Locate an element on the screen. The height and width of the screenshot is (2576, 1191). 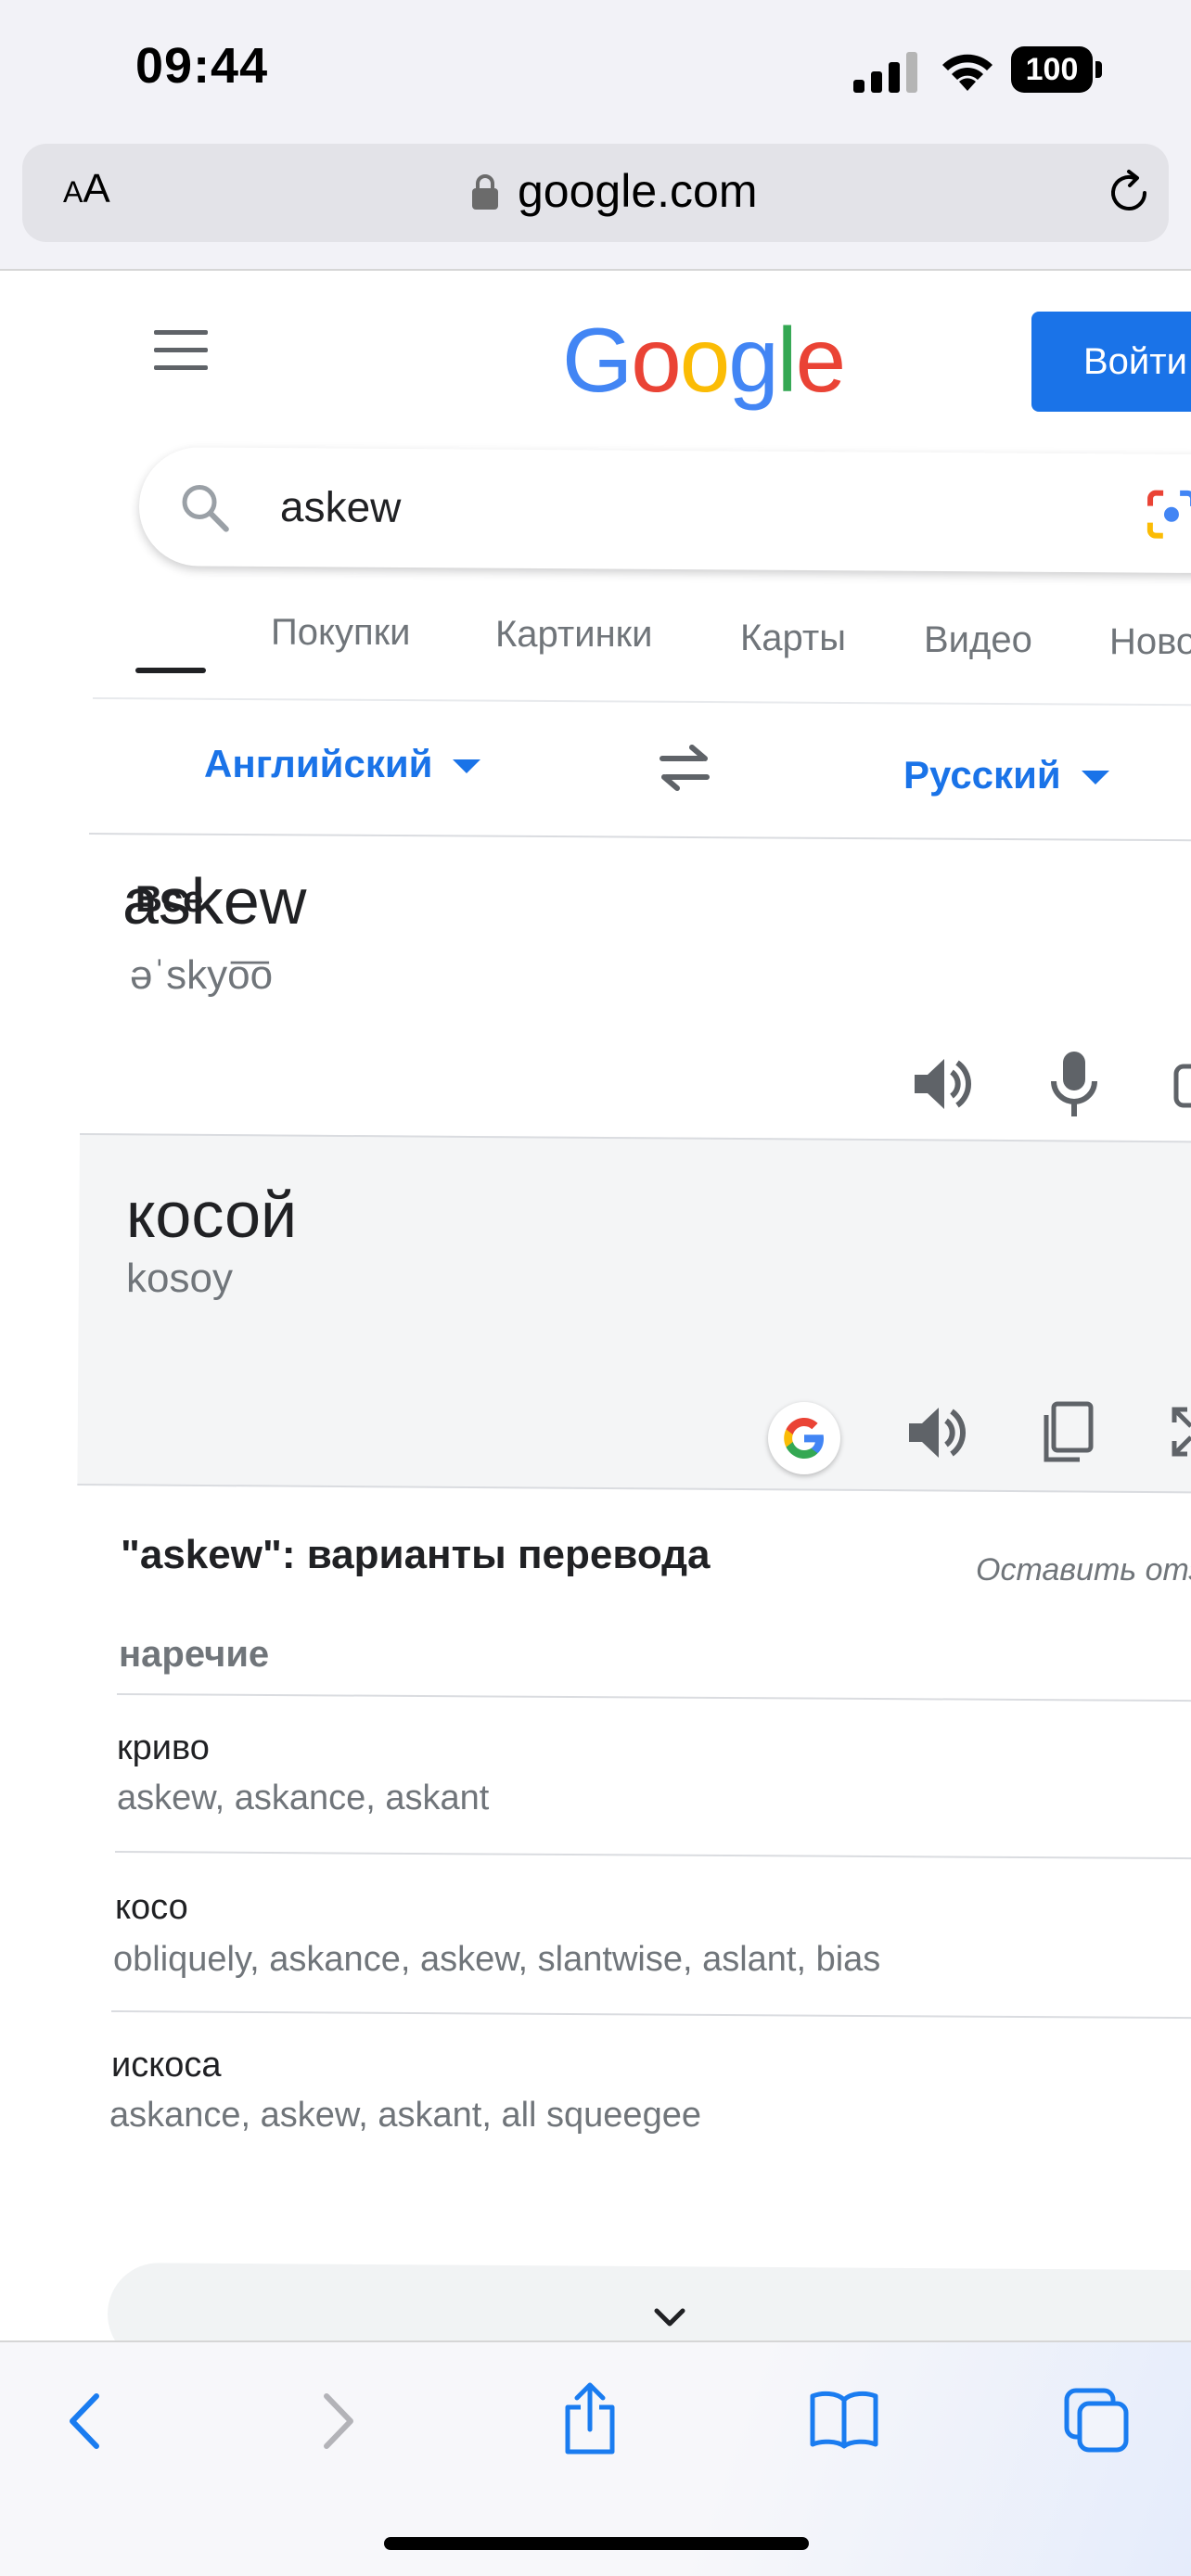
address-bar: AA google.com is located at coordinates (595, 193).